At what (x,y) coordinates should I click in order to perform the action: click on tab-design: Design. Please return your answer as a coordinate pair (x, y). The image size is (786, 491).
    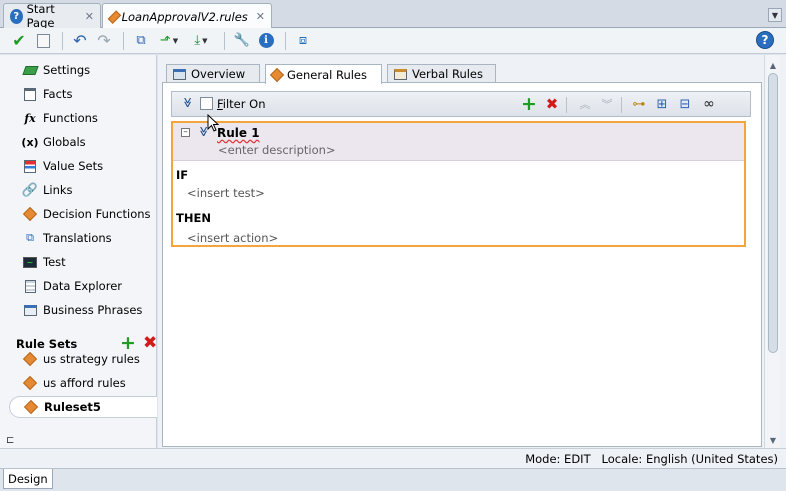
    Looking at the image, I should click on (28, 479).